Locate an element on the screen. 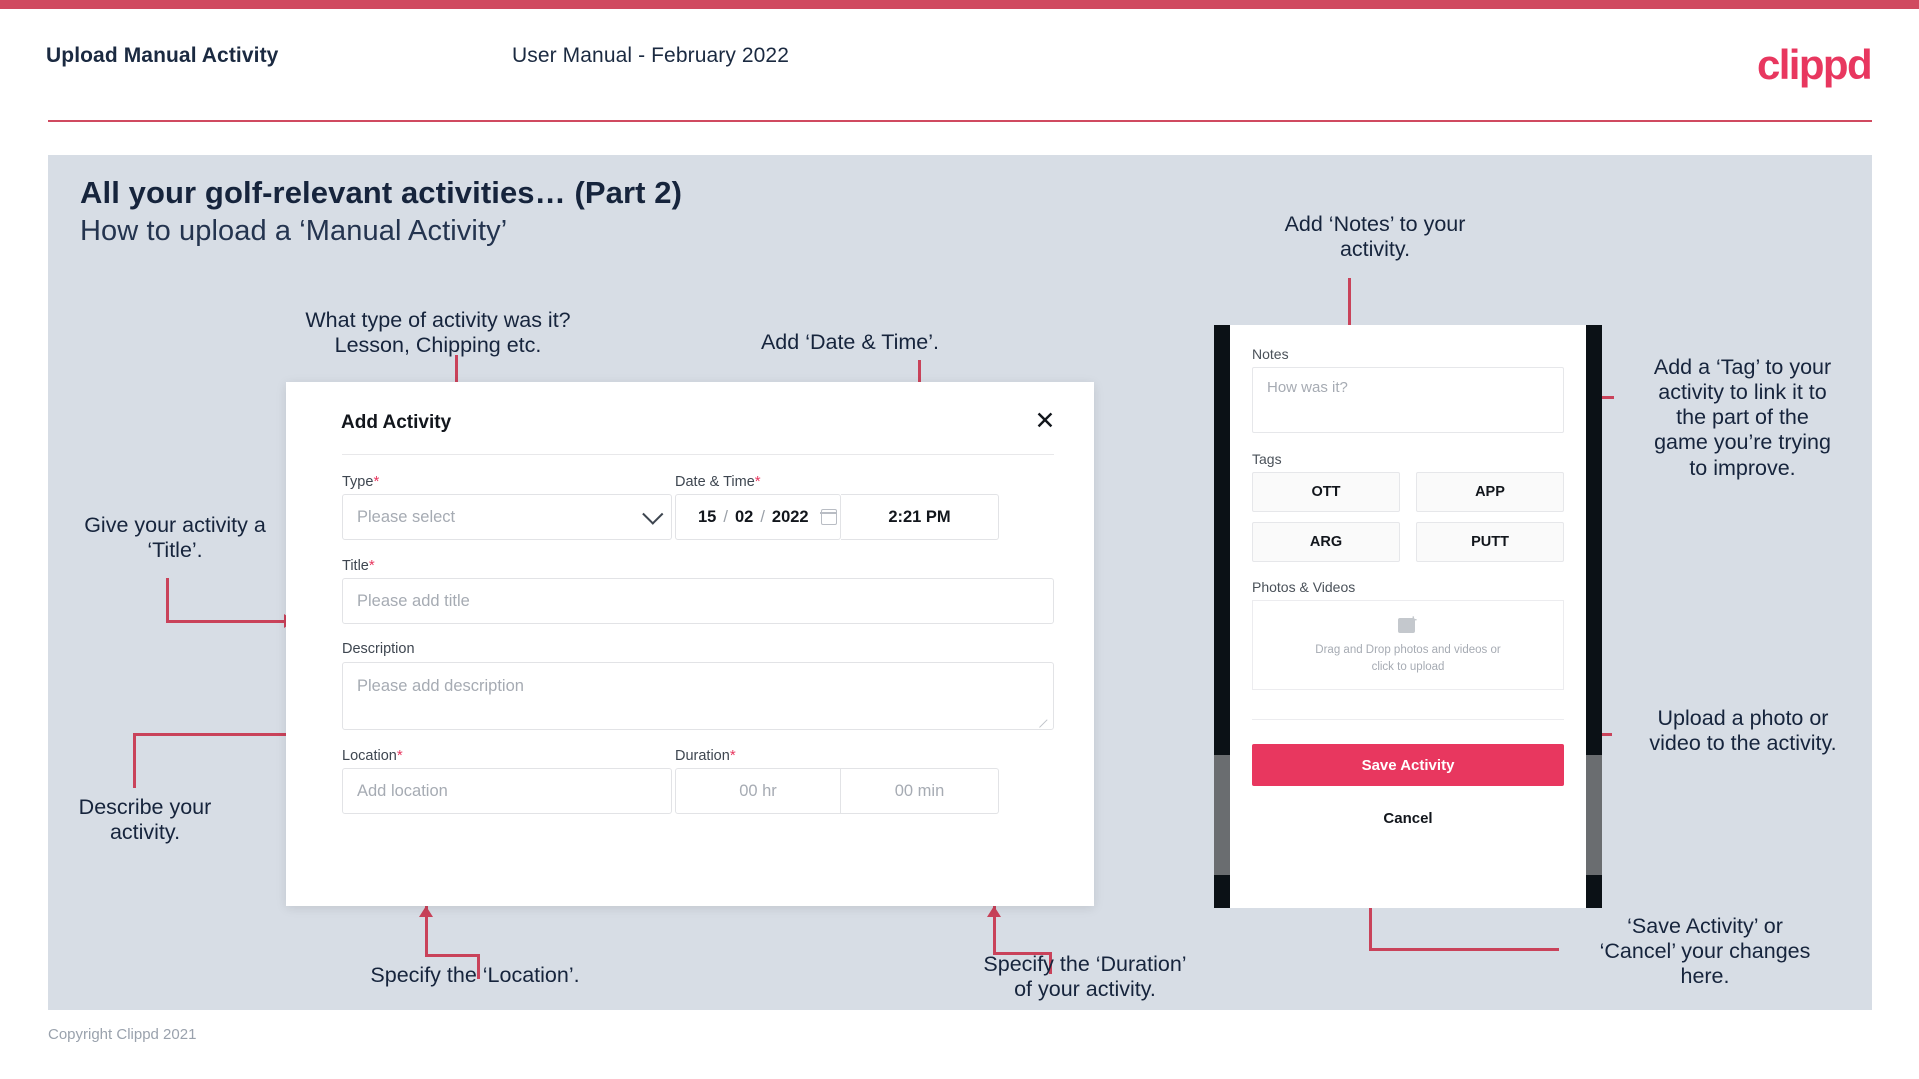 Image resolution: width=1919 pixels, height=1079 pixels. leader-title-horz is located at coordinates (226, 621).